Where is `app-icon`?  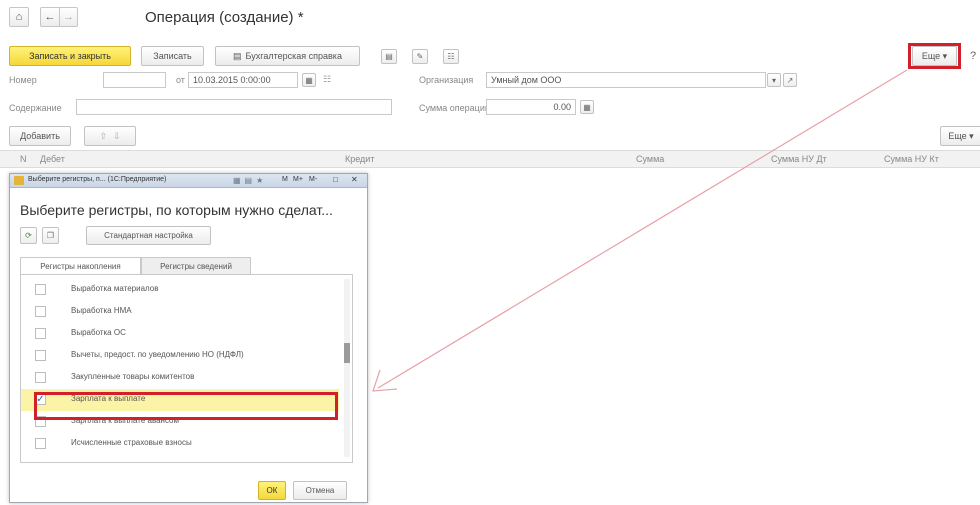
app-icon is located at coordinates (19, 180).